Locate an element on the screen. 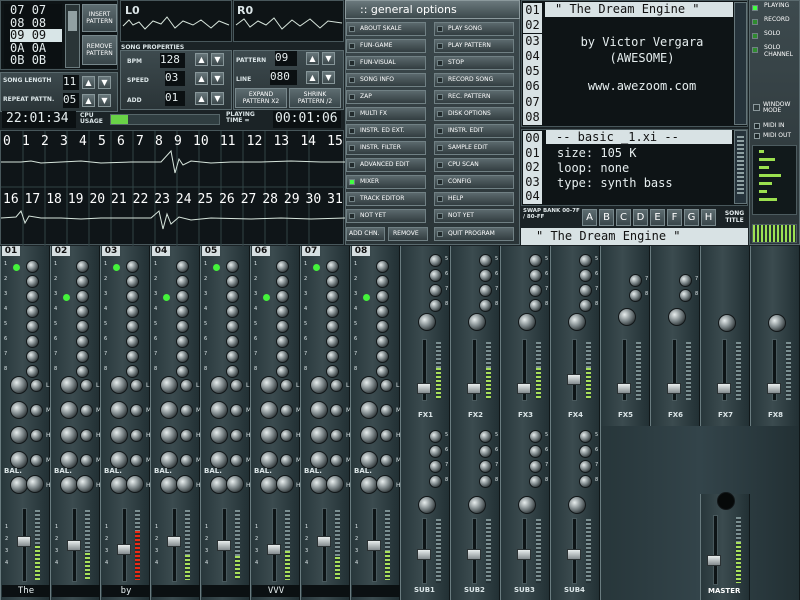 This screenshot has width=800, height=600. option-button: PLAY PATTERN is located at coordinates (474, 46).